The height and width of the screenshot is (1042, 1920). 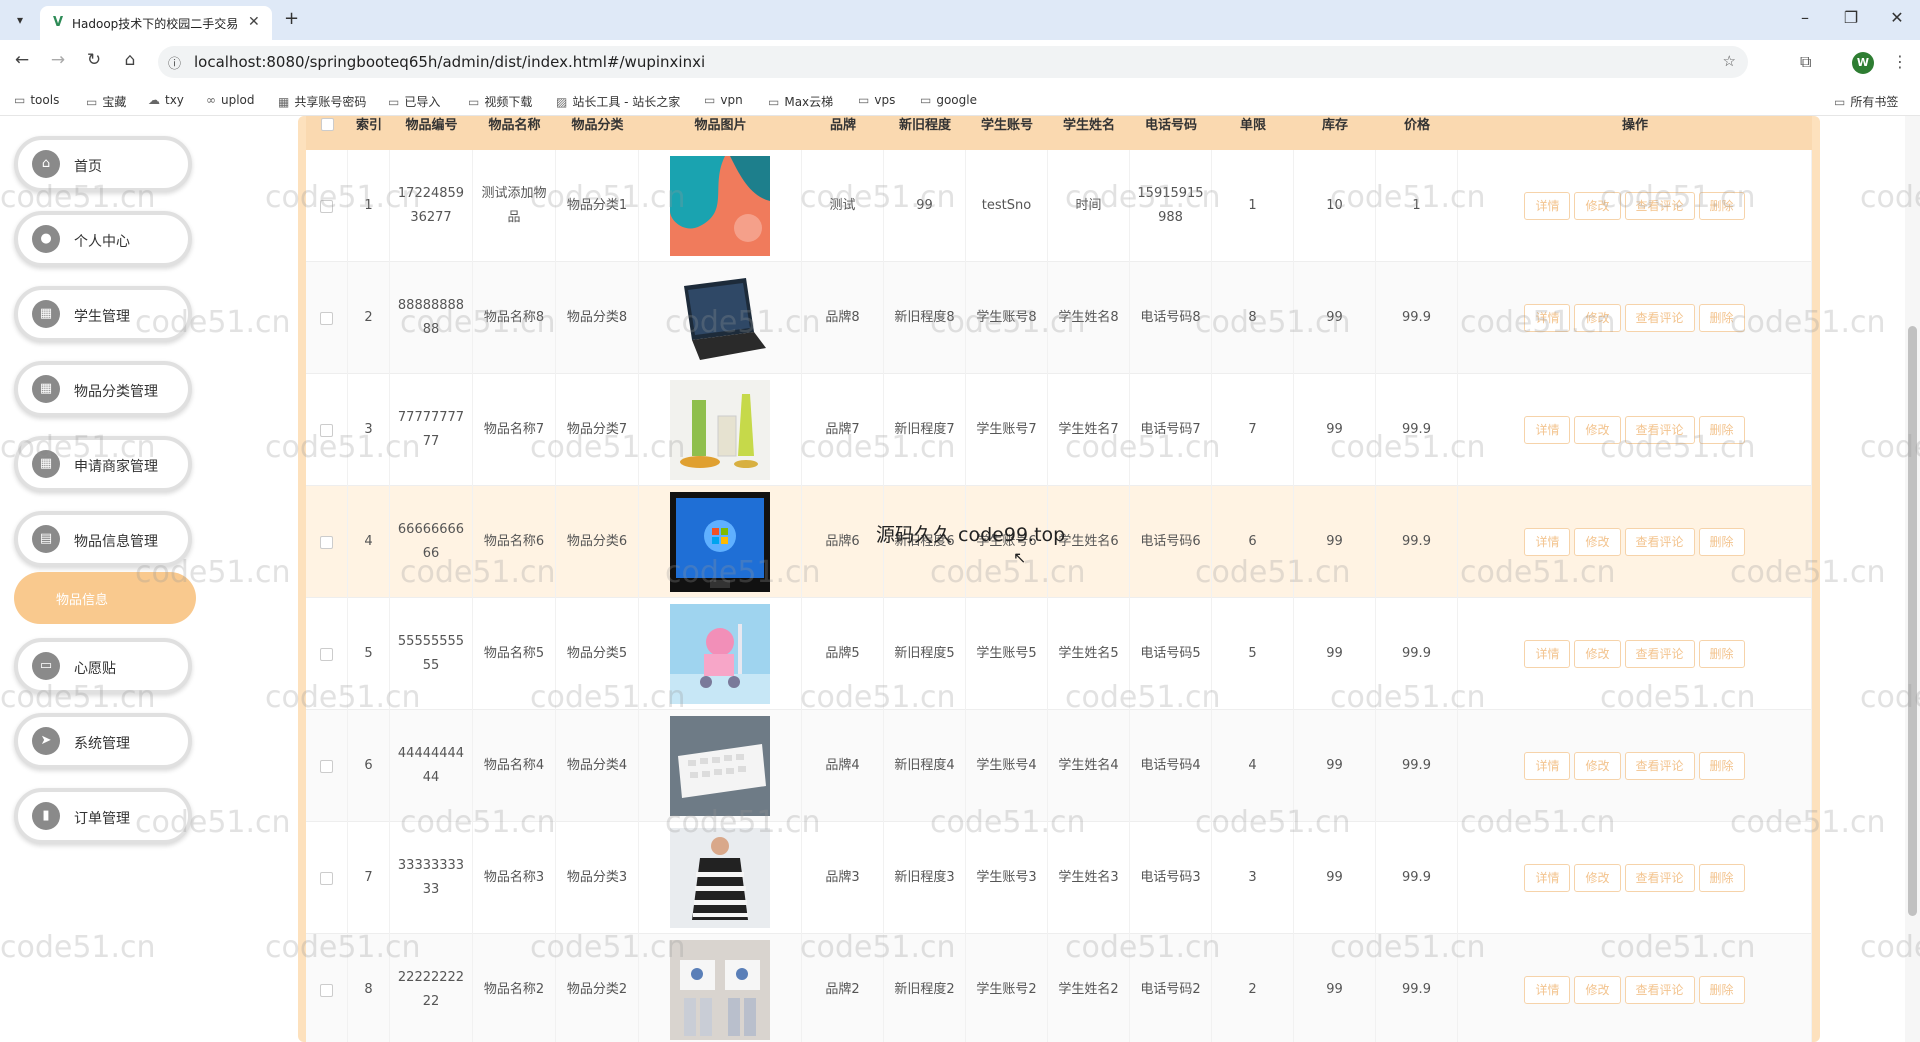 What do you see at coordinates (948, 100) in the screenshot?
I see `bookmark-item: ▭ google` at bounding box center [948, 100].